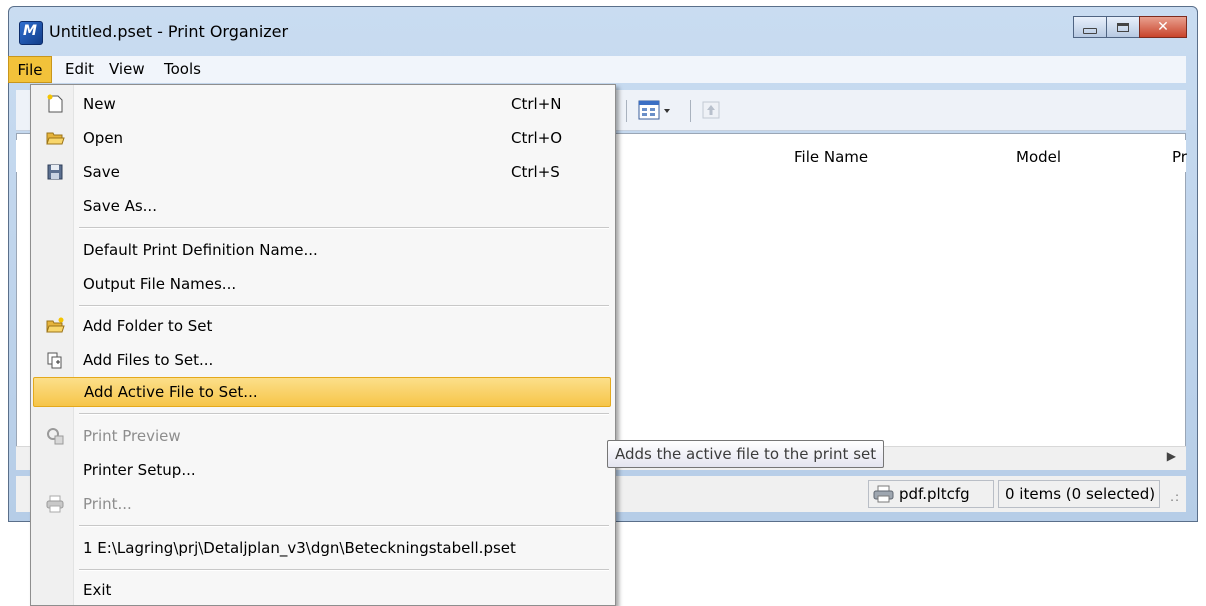  Describe the element at coordinates (1090, 31) in the screenshot. I see `minimize-icon` at that location.